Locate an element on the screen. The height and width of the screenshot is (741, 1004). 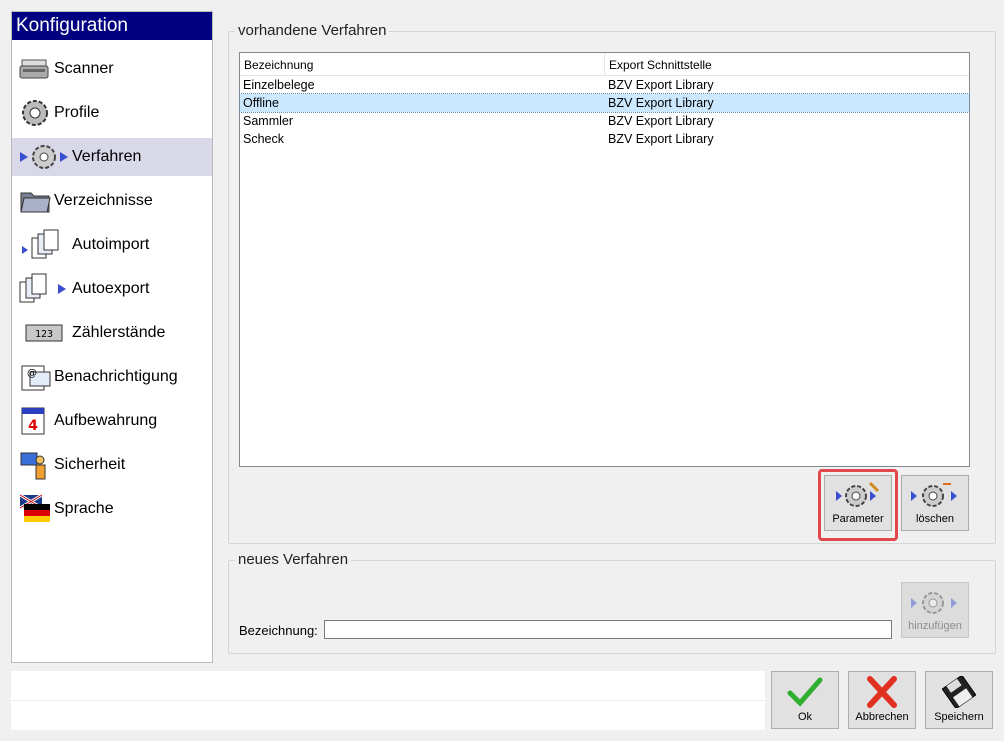
group-title: vorhandene Verfahren is located at coordinates (312, 30).